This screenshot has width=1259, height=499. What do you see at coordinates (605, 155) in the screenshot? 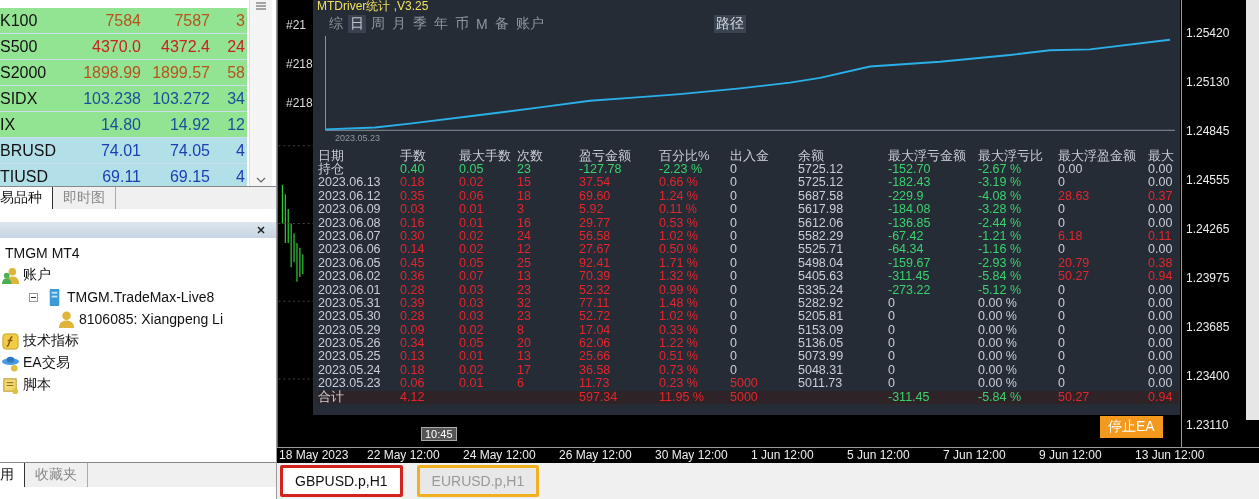
I see `column-header: 盈亏金额` at bounding box center [605, 155].